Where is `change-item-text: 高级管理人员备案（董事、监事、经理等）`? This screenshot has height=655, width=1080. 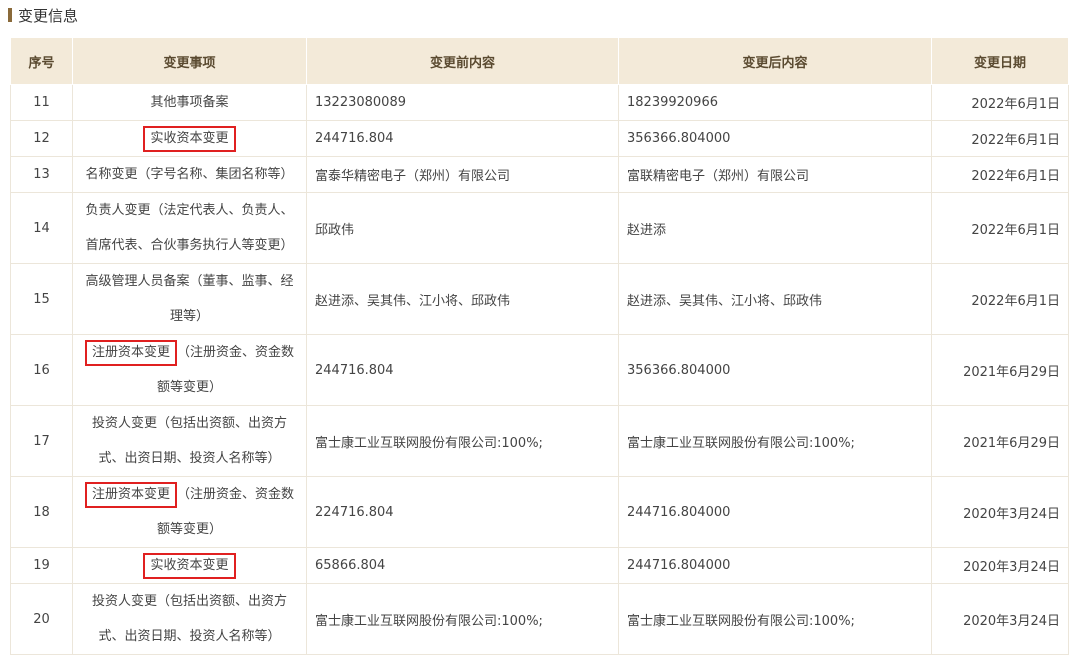
change-item-text: 高级管理人员备案（董事、监事、经理等） is located at coordinates (189, 299).